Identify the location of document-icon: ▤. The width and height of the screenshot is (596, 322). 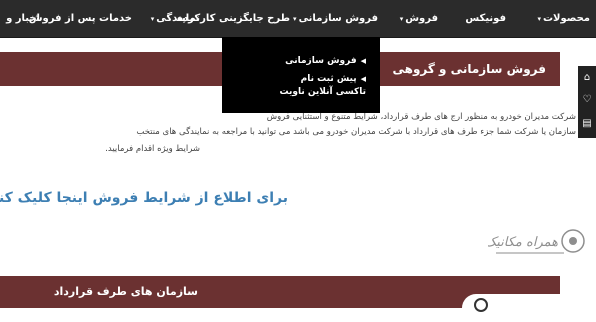
(587, 124).